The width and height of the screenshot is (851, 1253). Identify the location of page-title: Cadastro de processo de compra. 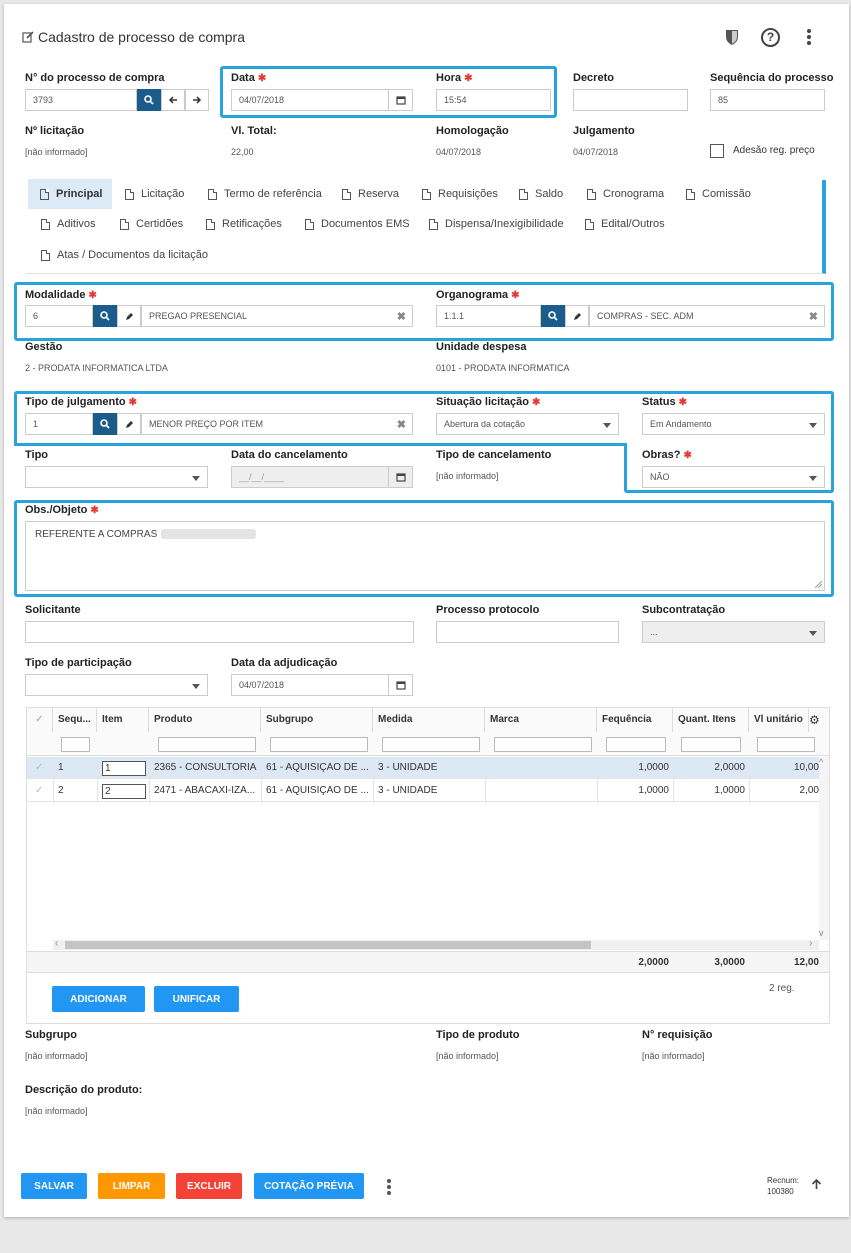
(141, 37).